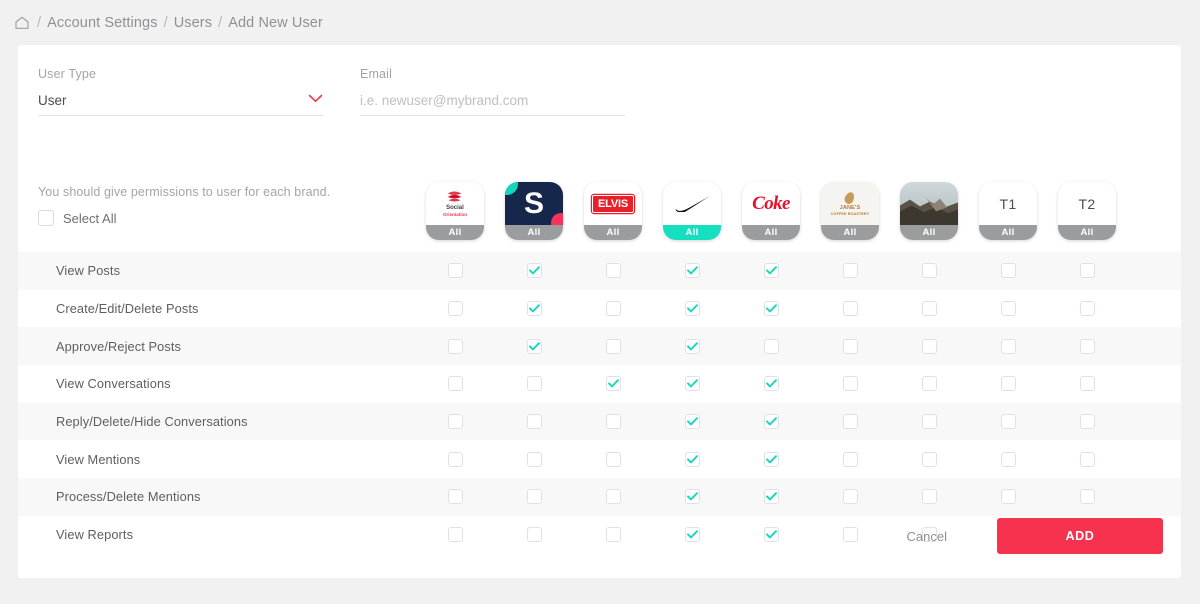 The height and width of the screenshot is (604, 1200). I want to click on brand-tile: T2 All, so click(1087, 211).